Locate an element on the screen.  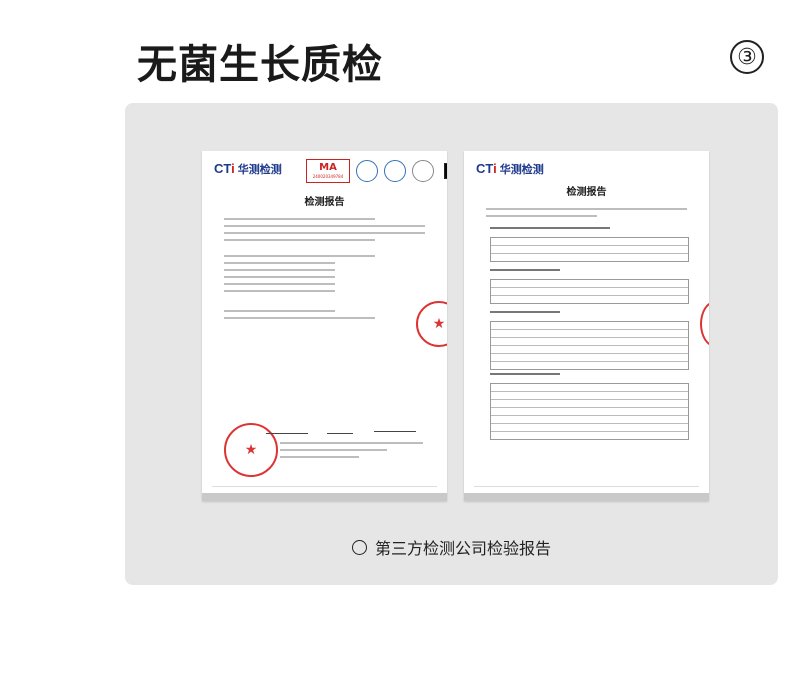
accreditation-icon is located at coordinates (423, 171).